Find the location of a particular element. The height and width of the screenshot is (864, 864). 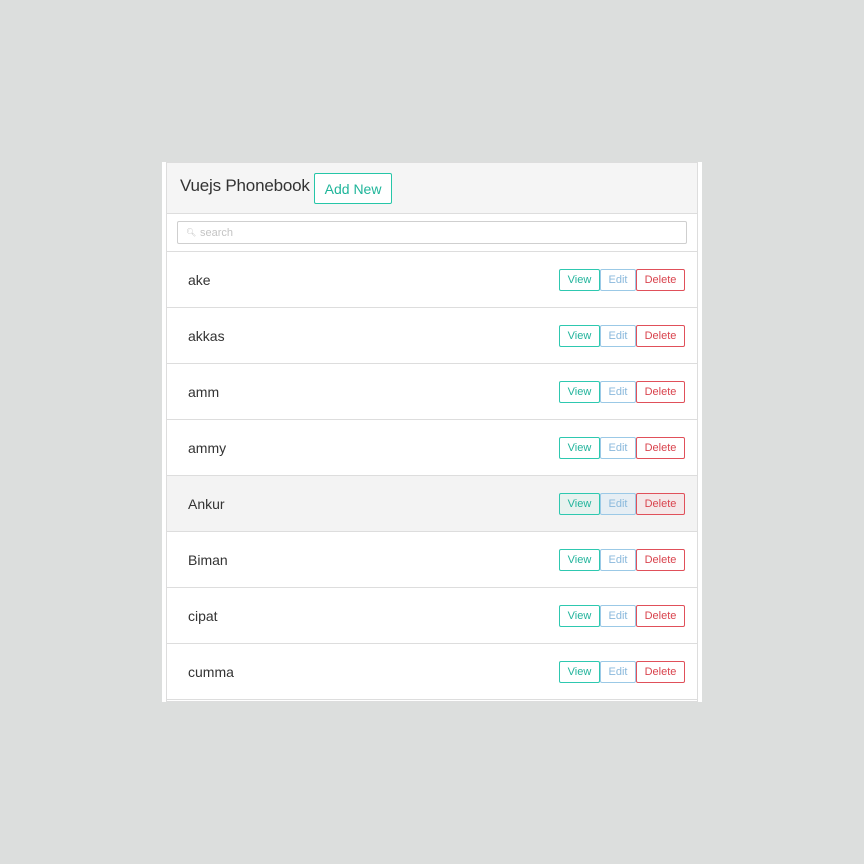

contact-row: ake View Edit Delete is located at coordinates (432, 280).